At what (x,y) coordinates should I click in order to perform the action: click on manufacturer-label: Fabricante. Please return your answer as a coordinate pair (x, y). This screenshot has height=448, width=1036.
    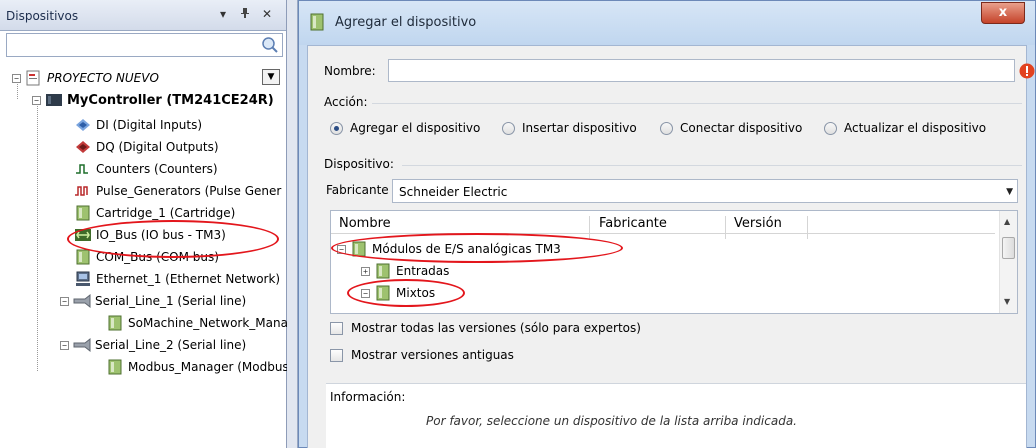
    Looking at the image, I should click on (357, 190).